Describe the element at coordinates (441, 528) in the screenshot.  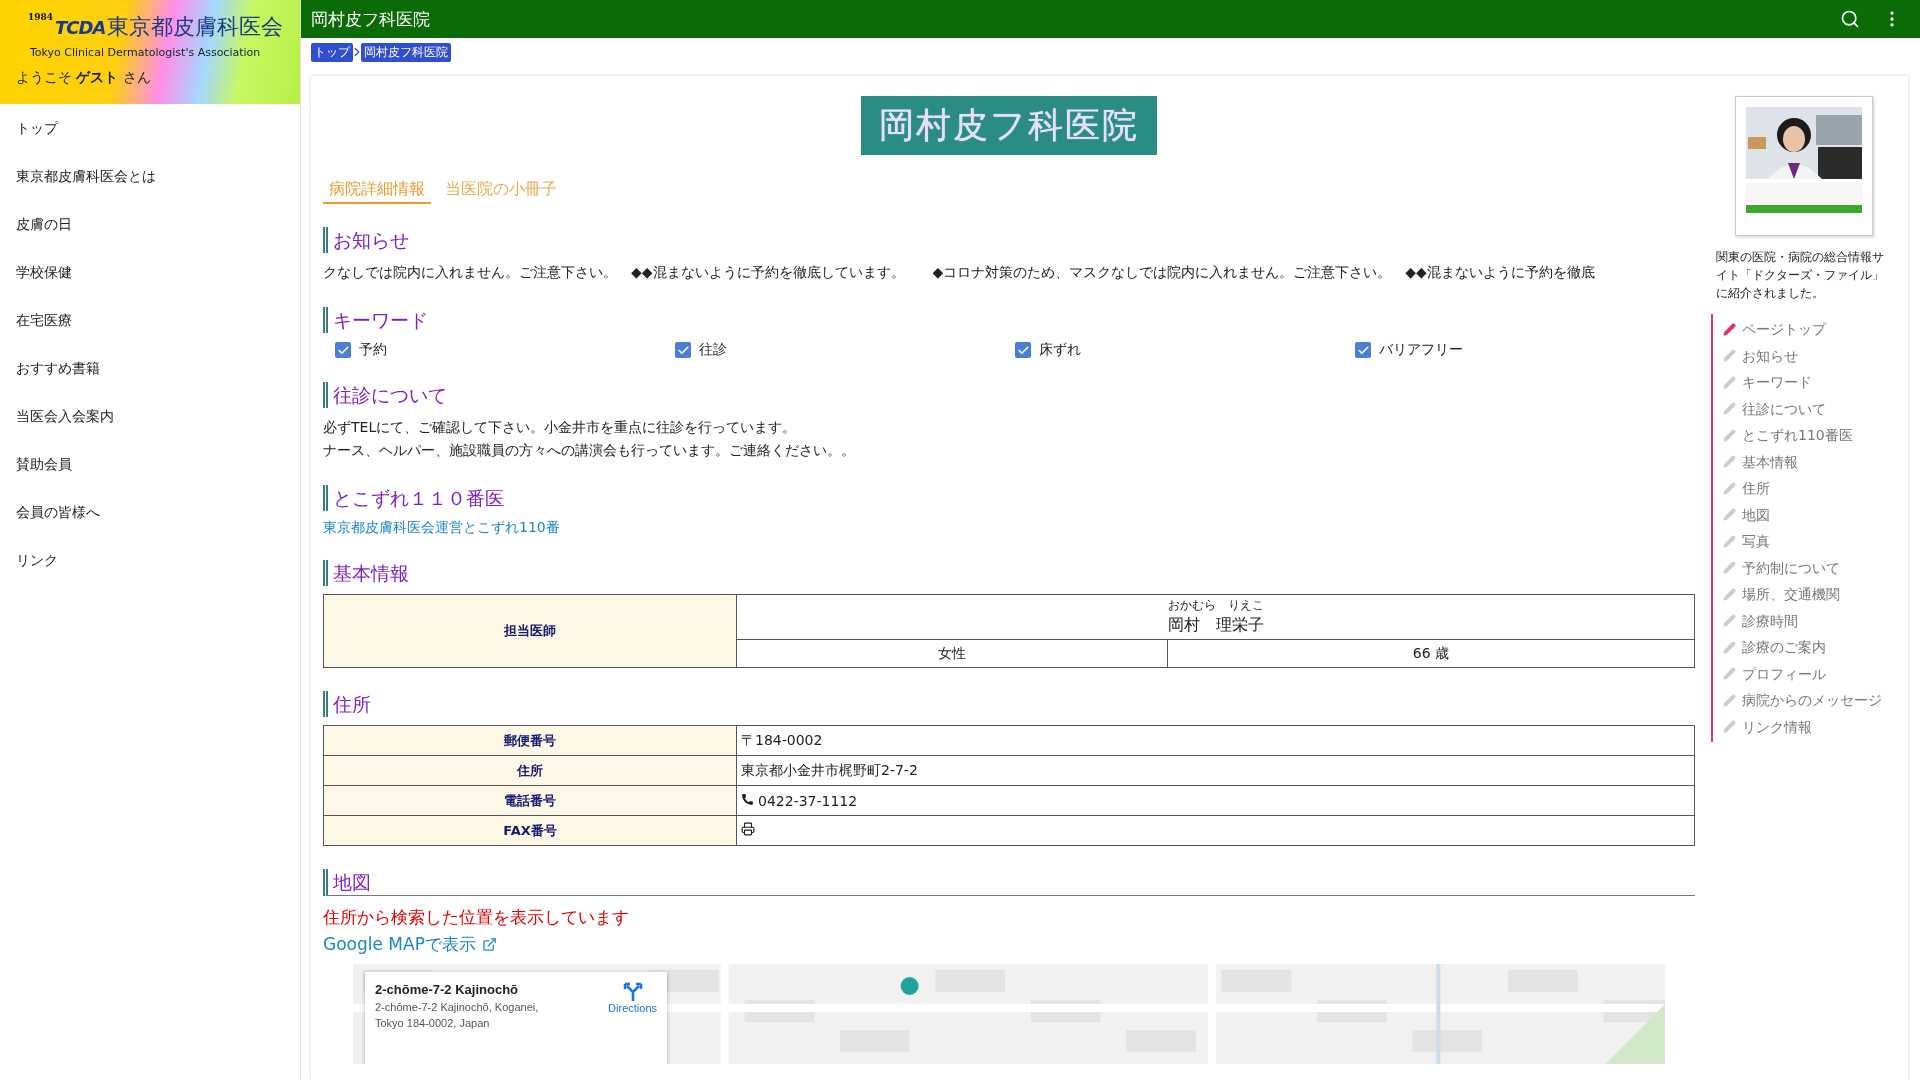
I see `tokozure-link: 東京都皮膚科医会運営とこずれ110番` at that location.